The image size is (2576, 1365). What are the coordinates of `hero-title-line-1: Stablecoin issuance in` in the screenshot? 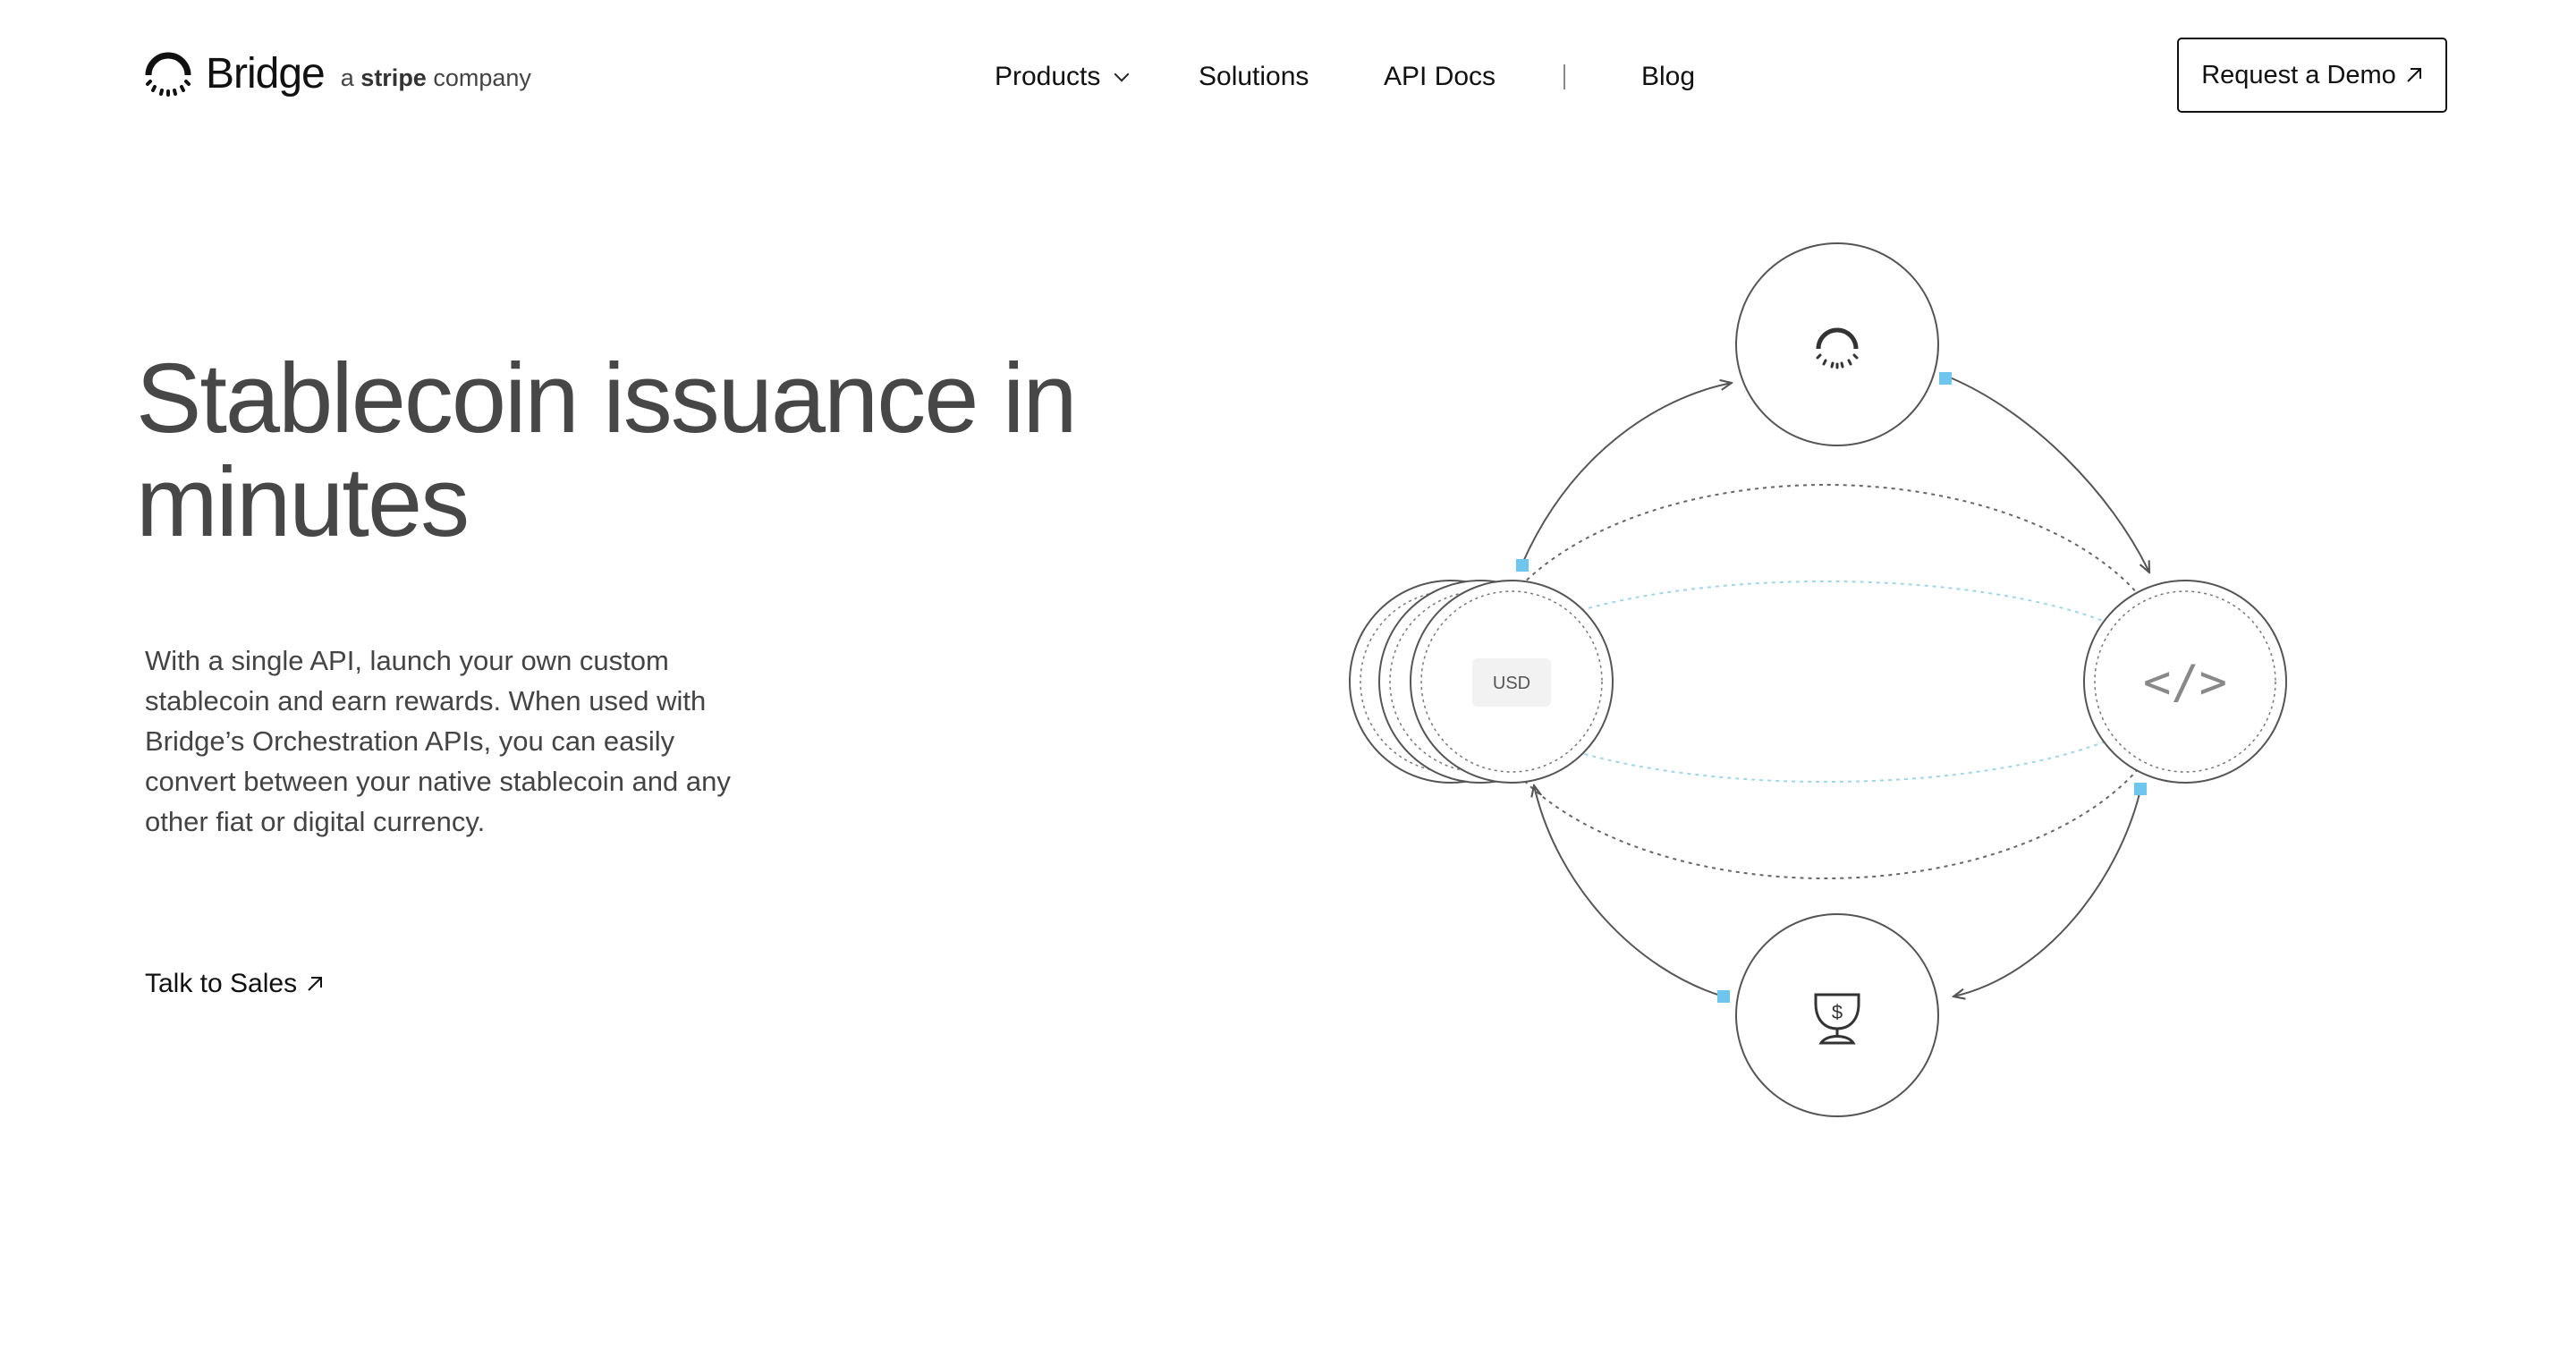 It's located at (607, 398).